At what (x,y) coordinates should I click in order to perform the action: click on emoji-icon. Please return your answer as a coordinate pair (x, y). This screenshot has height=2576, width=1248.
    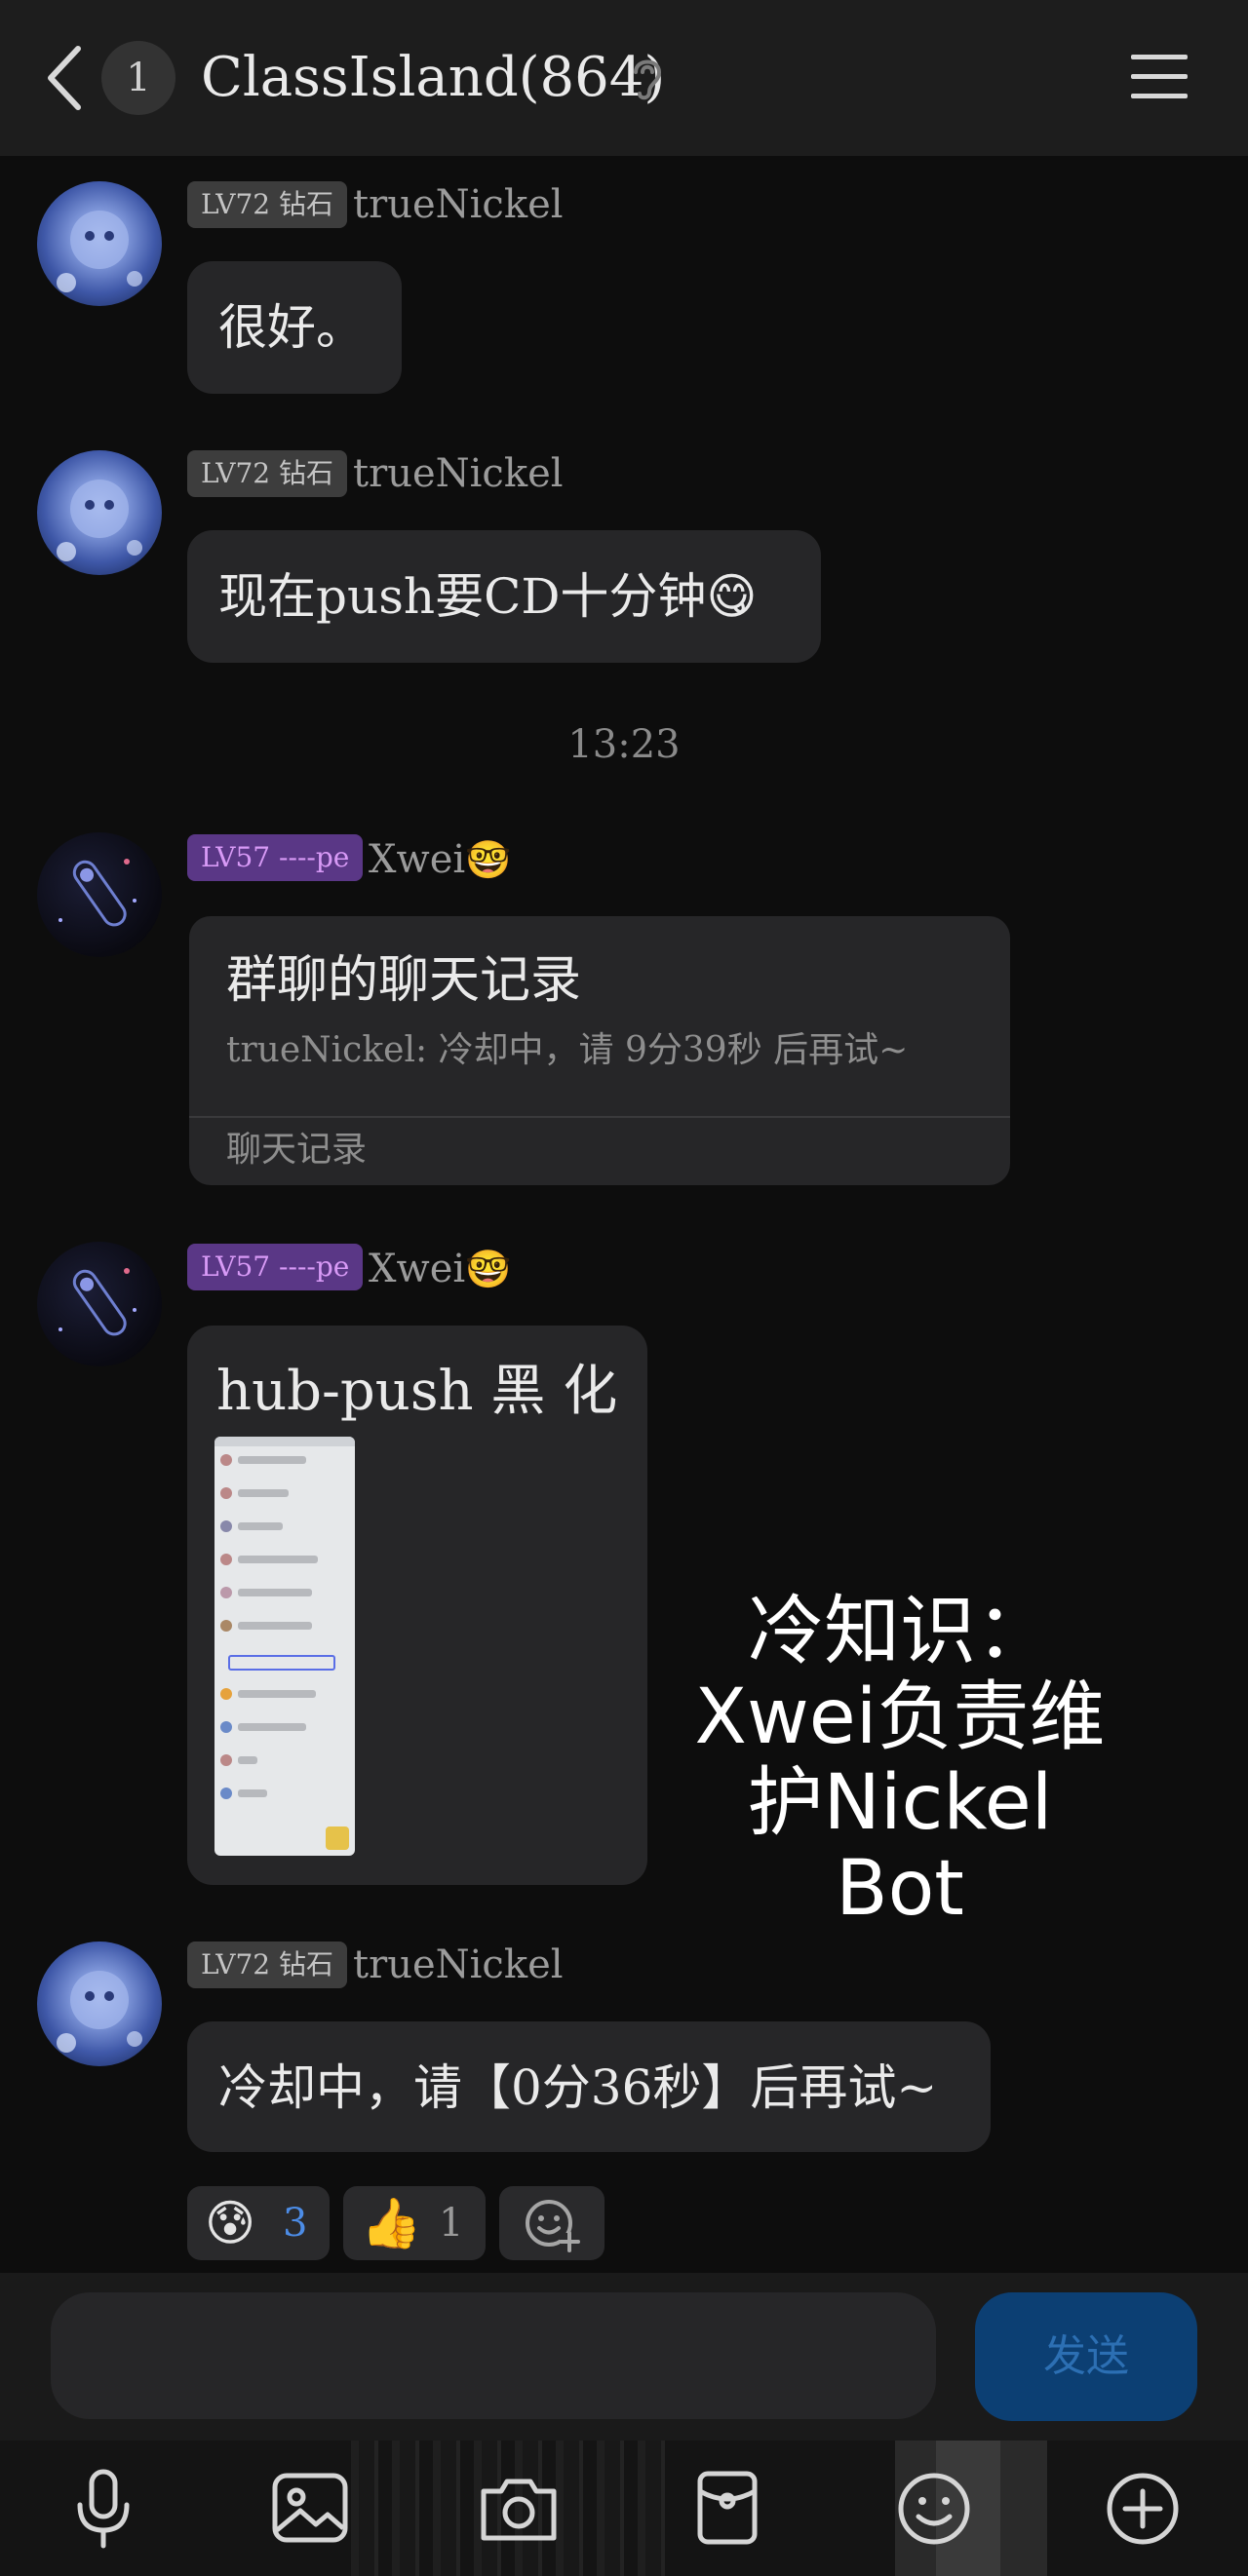
    Looking at the image, I should click on (934, 2509).